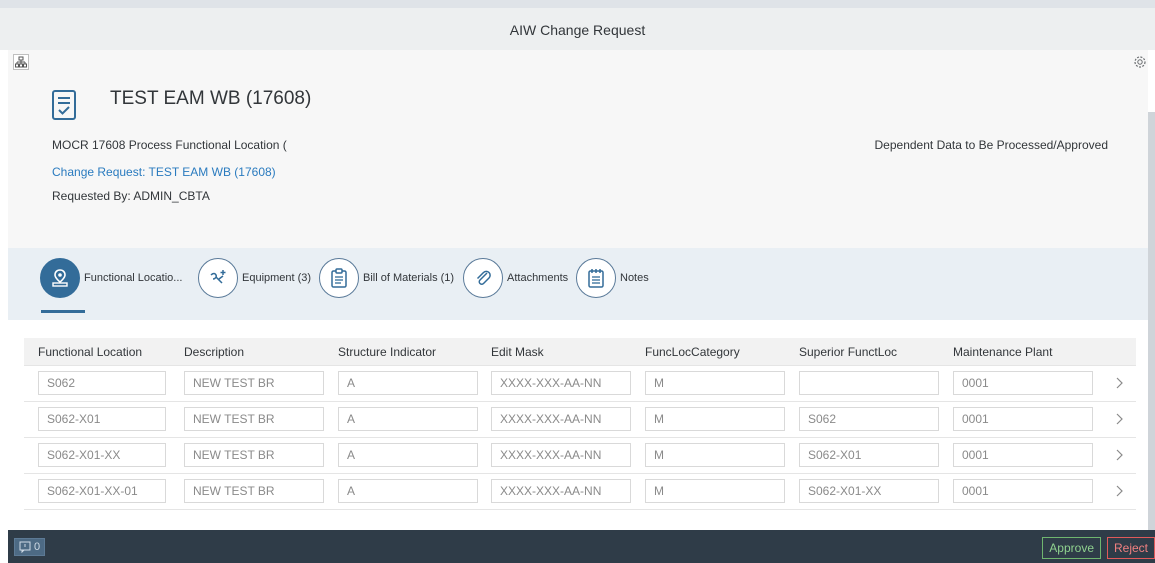 Image resolution: width=1155 pixels, height=563 pixels. What do you see at coordinates (102, 491) in the screenshot?
I see `functional-location-field: S062-X01-XX-01` at bounding box center [102, 491].